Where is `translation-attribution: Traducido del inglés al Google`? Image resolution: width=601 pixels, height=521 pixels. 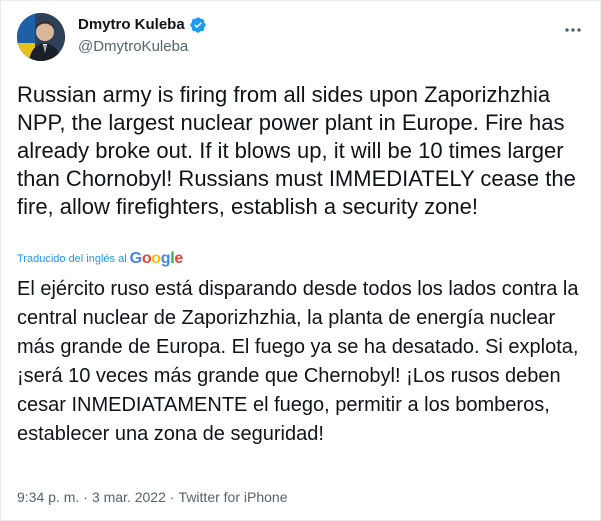 translation-attribution: Traducido del inglés al Google is located at coordinates (100, 259).